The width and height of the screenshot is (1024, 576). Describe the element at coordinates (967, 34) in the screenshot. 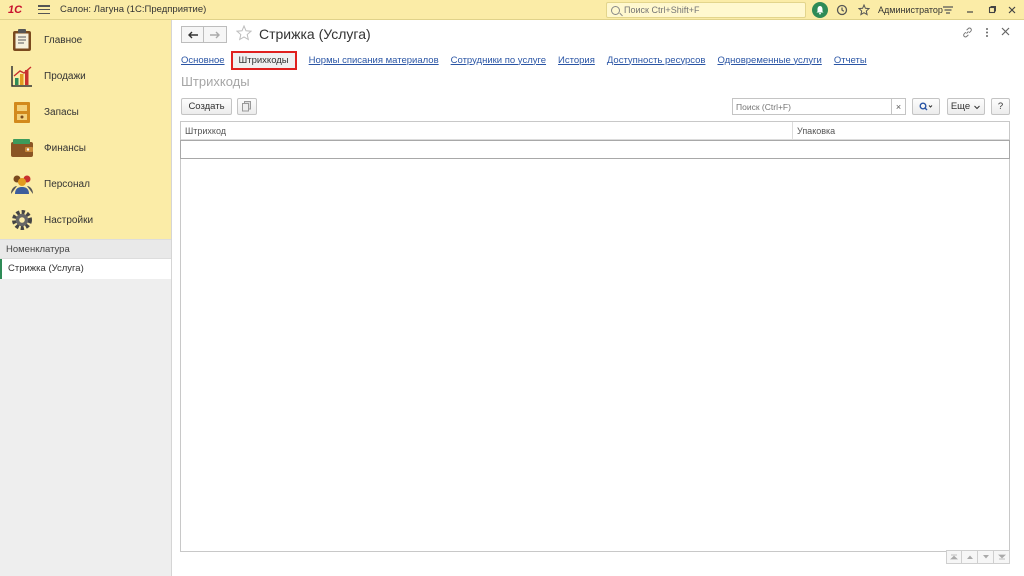

I see `link-icon` at that location.